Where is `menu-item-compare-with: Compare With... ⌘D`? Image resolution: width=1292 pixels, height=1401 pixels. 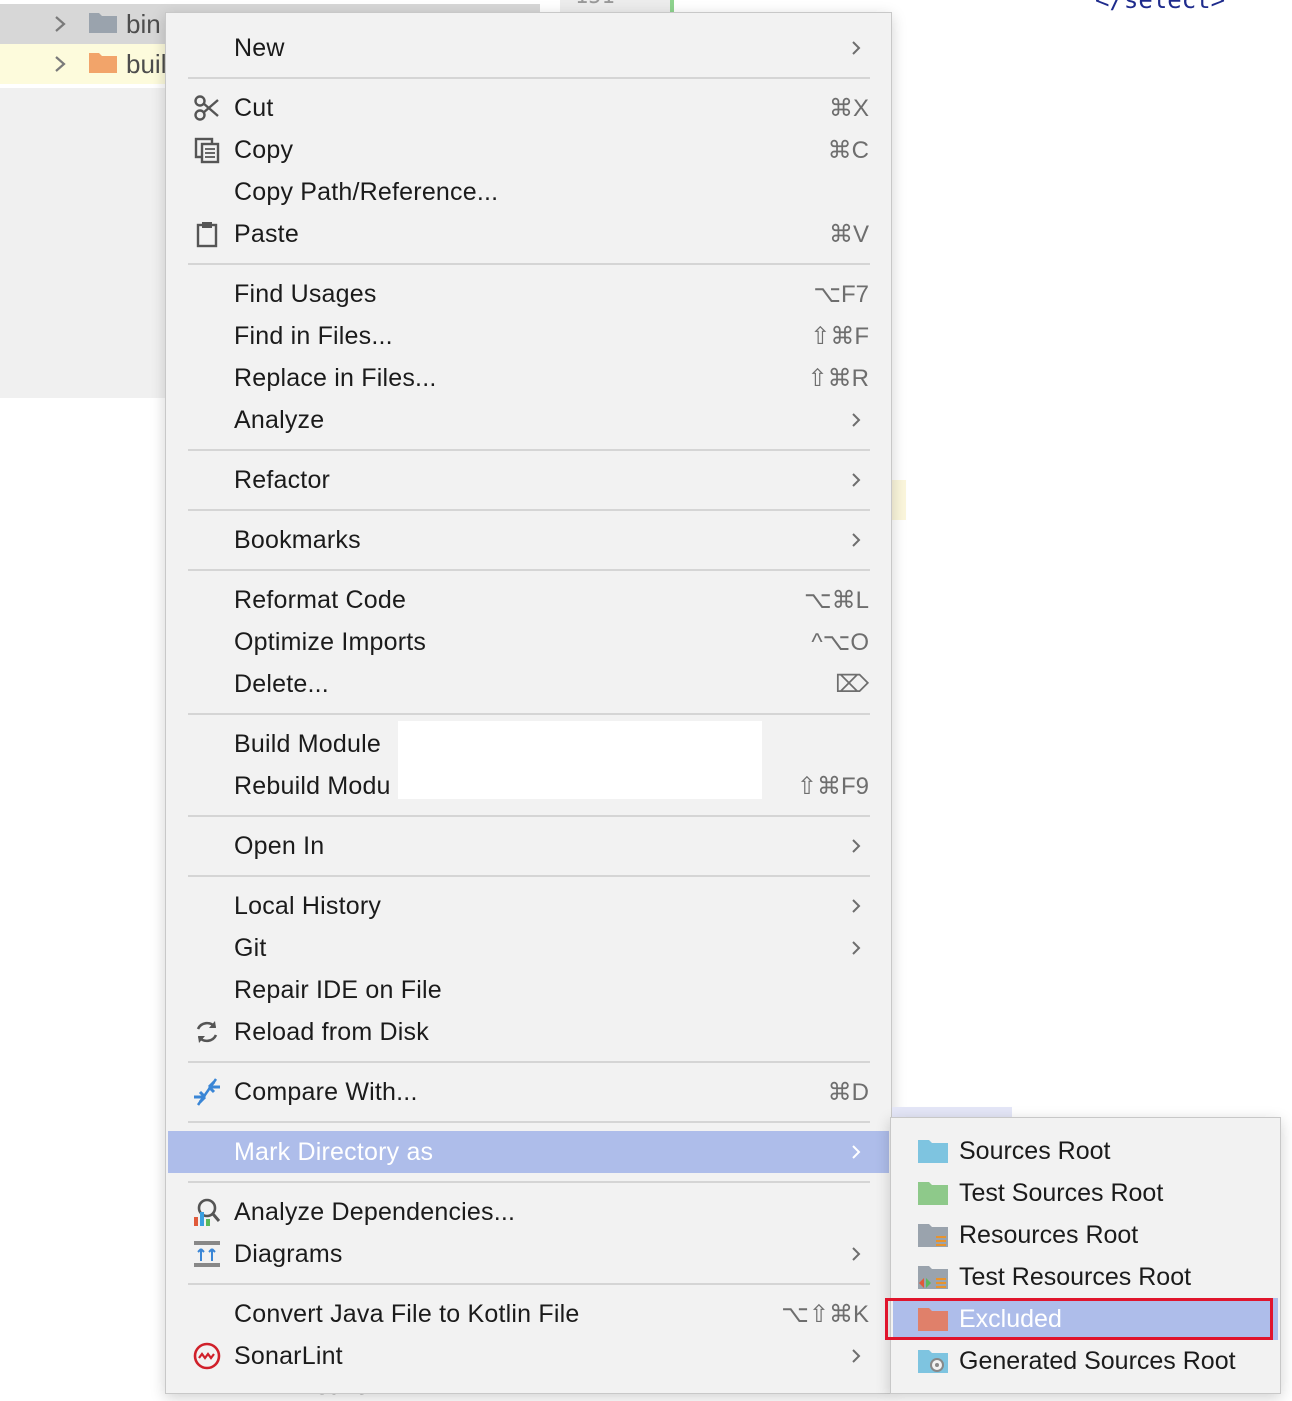 menu-item-compare-with: Compare With... ⌘D is located at coordinates (528, 1092).